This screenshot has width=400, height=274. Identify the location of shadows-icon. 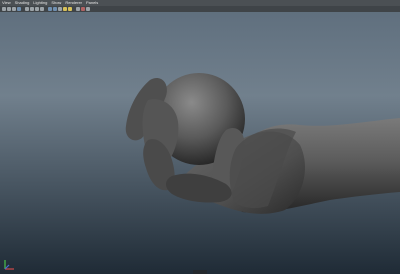
(70, 9).